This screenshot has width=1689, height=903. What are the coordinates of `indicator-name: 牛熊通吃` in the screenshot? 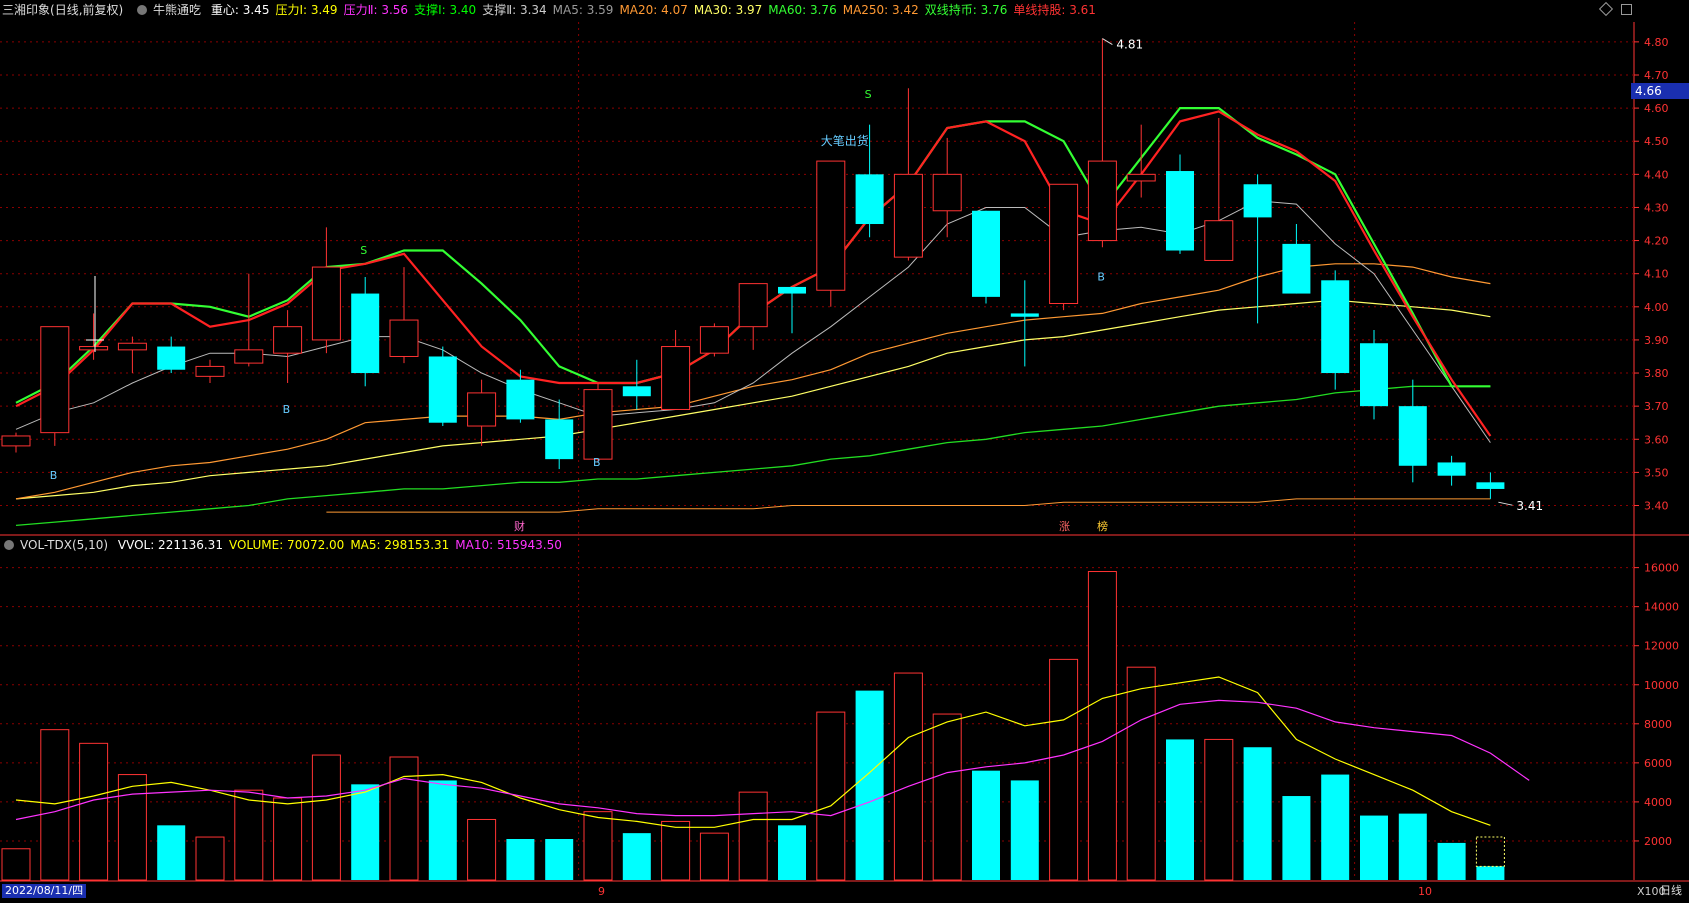 It's located at (177, 10).